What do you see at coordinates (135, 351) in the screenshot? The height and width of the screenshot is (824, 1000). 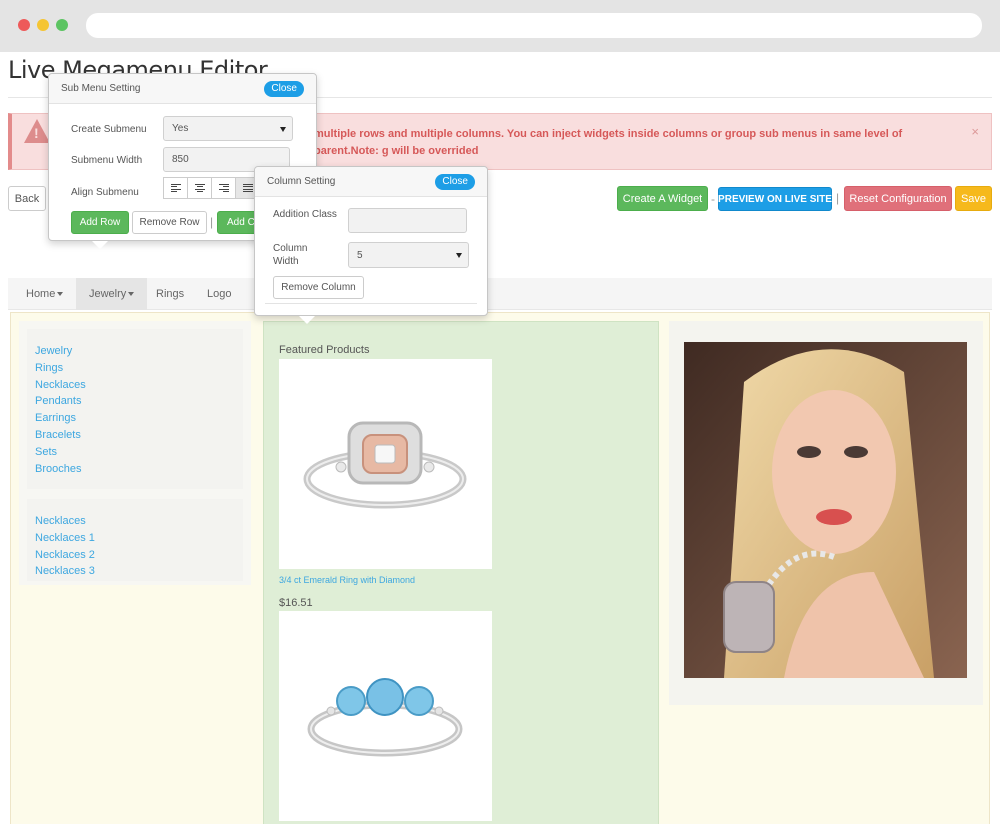 I see `submenu-link: Jewelry` at bounding box center [135, 351].